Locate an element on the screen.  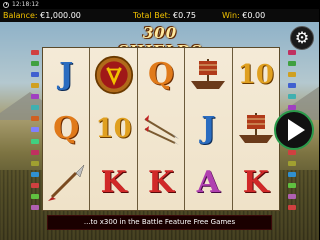
balance-value: €1,000.00 is located at coordinates (60, 15).